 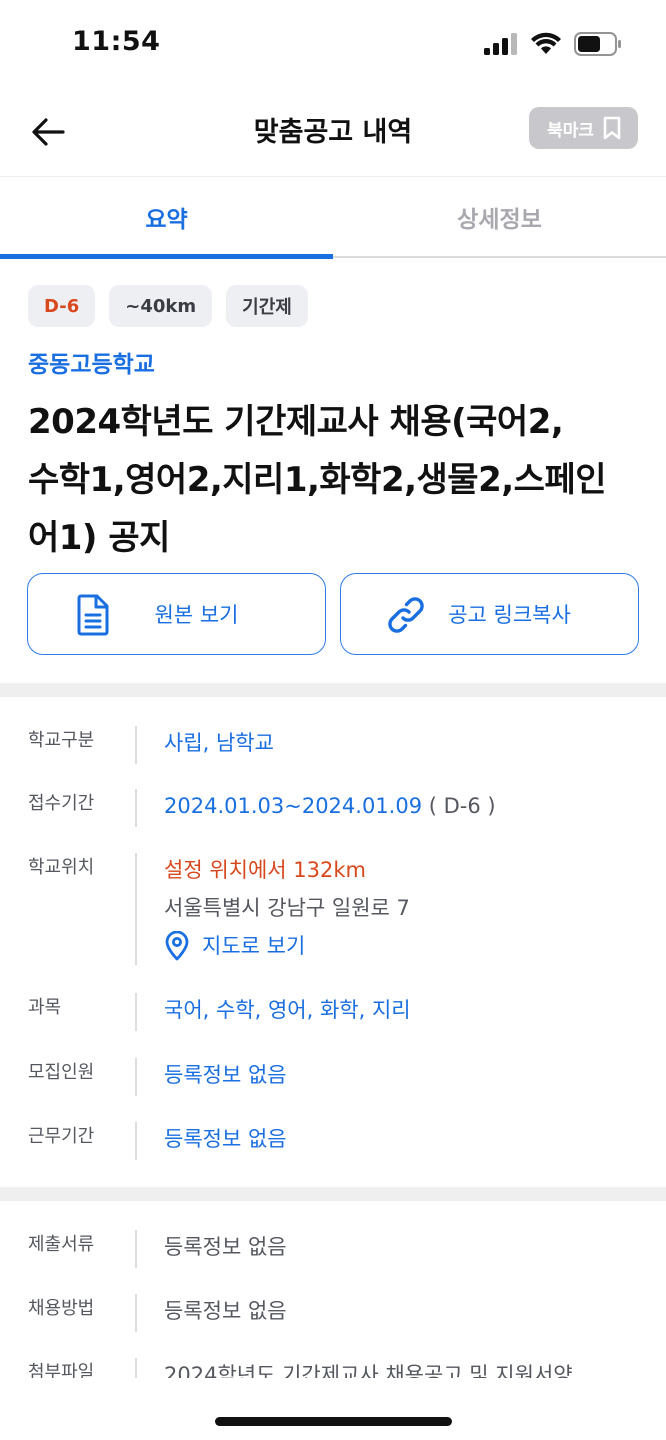 What do you see at coordinates (61, 1072) in the screenshot?
I see `info-label: 모집인원` at bounding box center [61, 1072].